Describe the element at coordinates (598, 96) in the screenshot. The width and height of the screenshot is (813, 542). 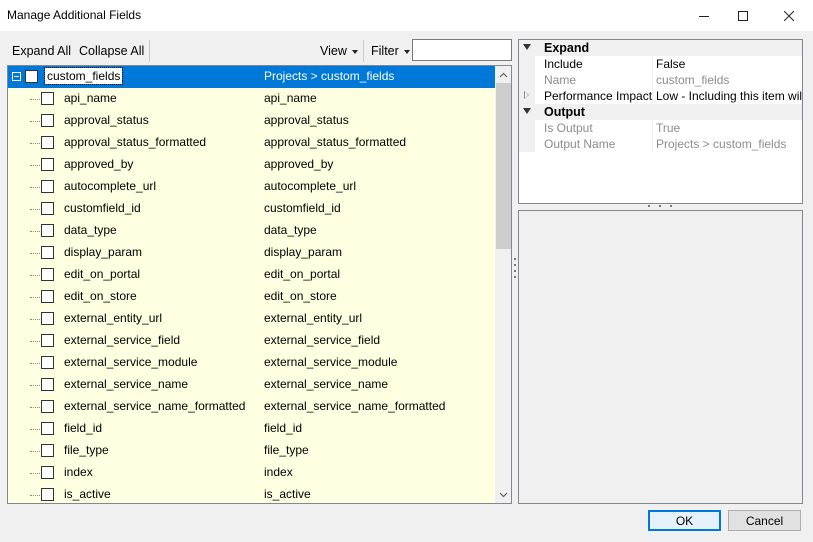
I see `property-name: Performance Impact` at that location.